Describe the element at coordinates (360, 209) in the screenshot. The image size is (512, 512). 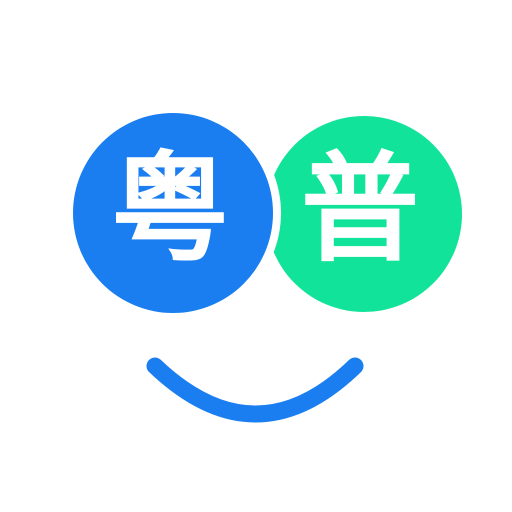
I see `right-character: 普` at that location.